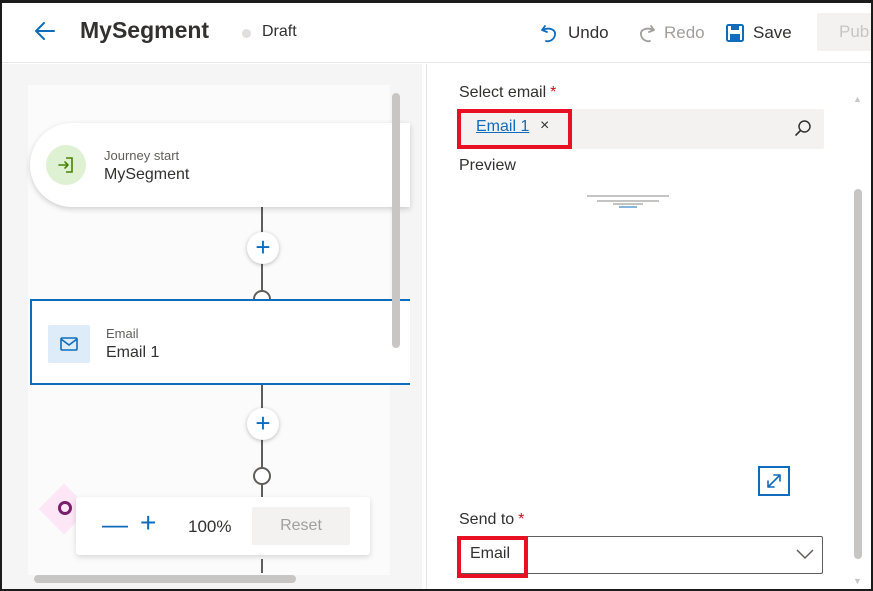 This screenshot has height=591, width=873. I want to click on status-badge: Draft, so click(279, 31).